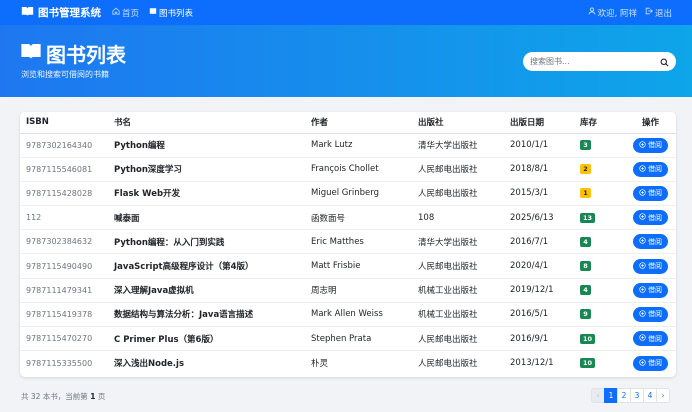  I want to click on header-isbn: ISBN, so click(67, 123).